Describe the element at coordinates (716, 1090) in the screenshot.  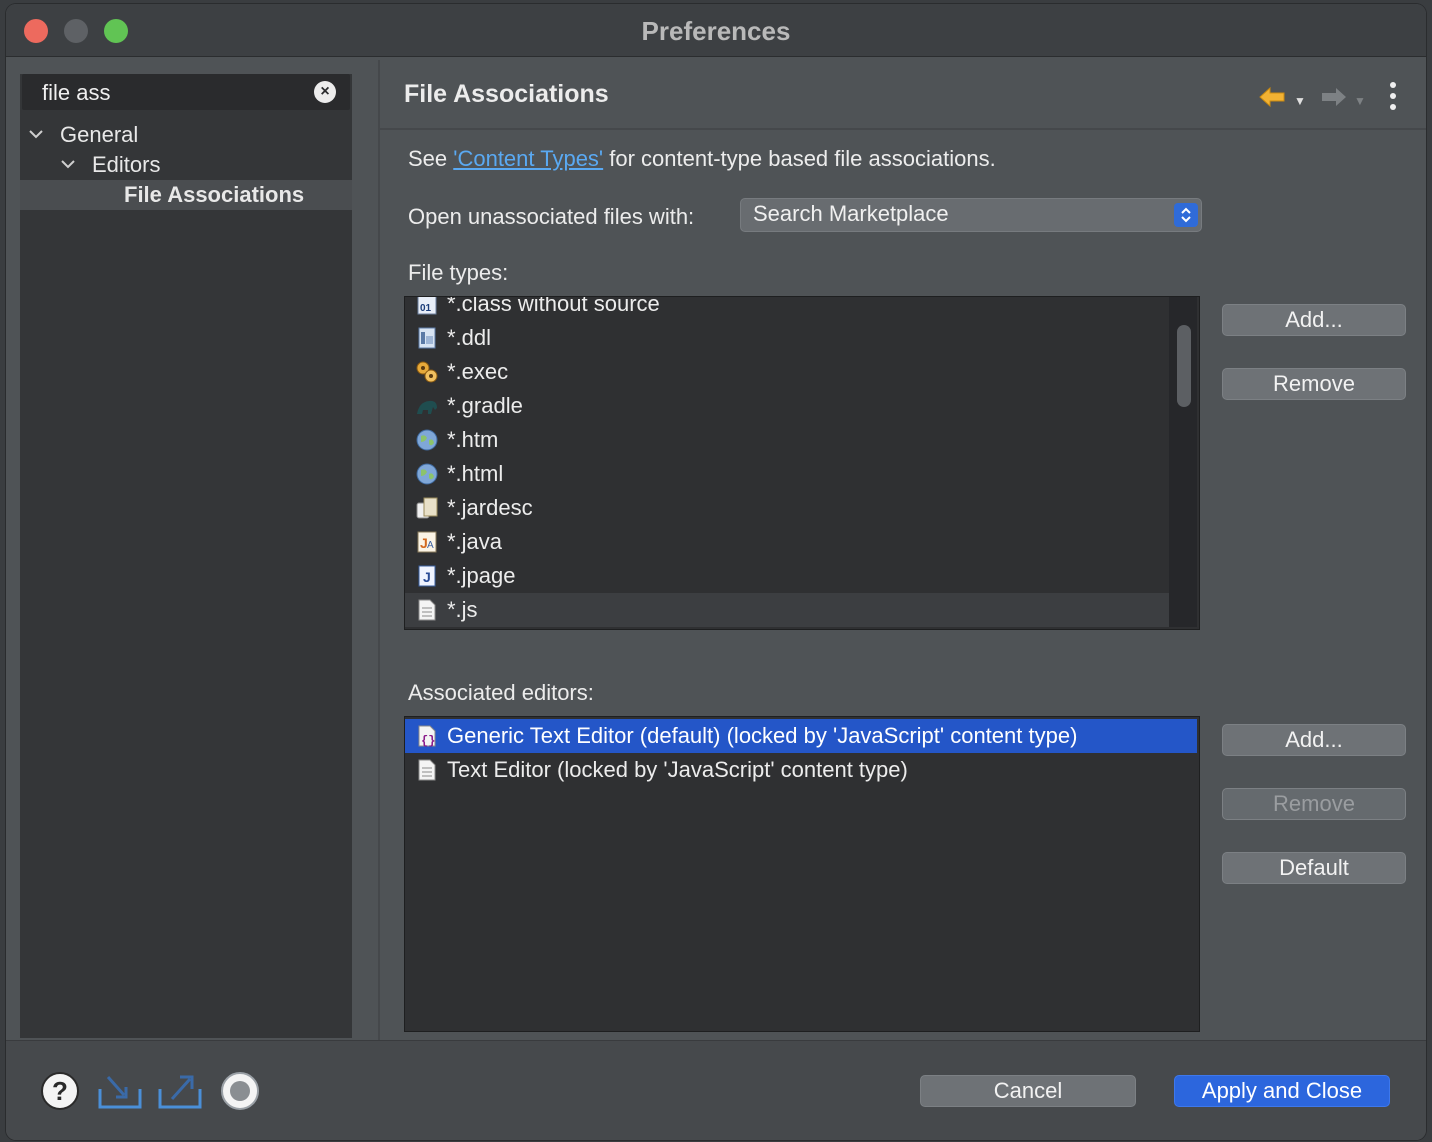
I see `dialog-footer: ? Cancel Apply and Close` at that location.